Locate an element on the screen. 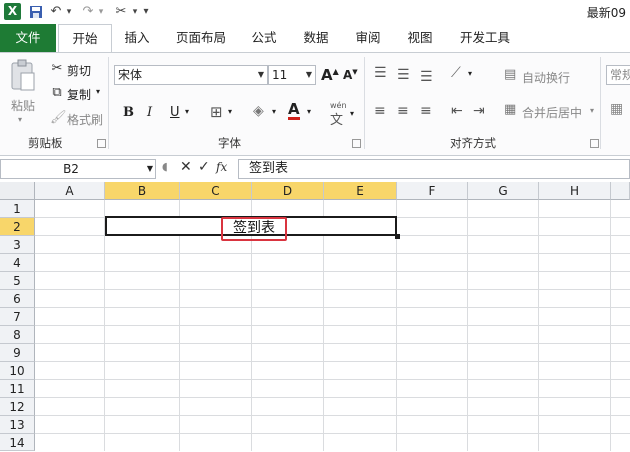 Image resolution: width=630 pixels, height=452 pixels. underline-button: U is located at coordinates (175, 112).